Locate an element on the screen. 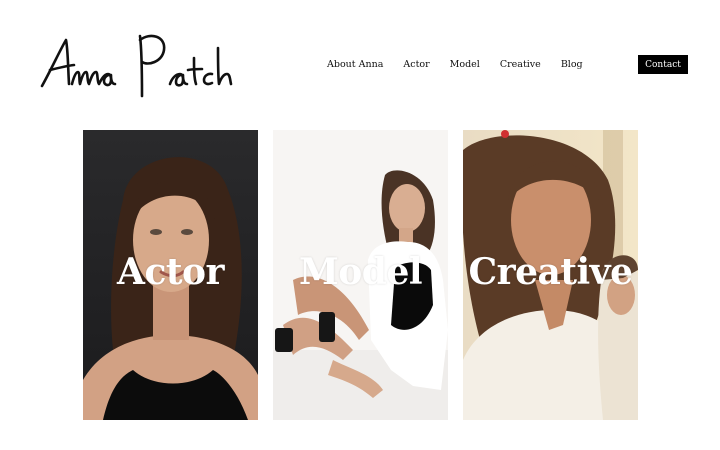 The width and height of the screenshot is (720, 450). main-nav: About Anna Actor Model Creative Blog is located at coordinates (451, 65).